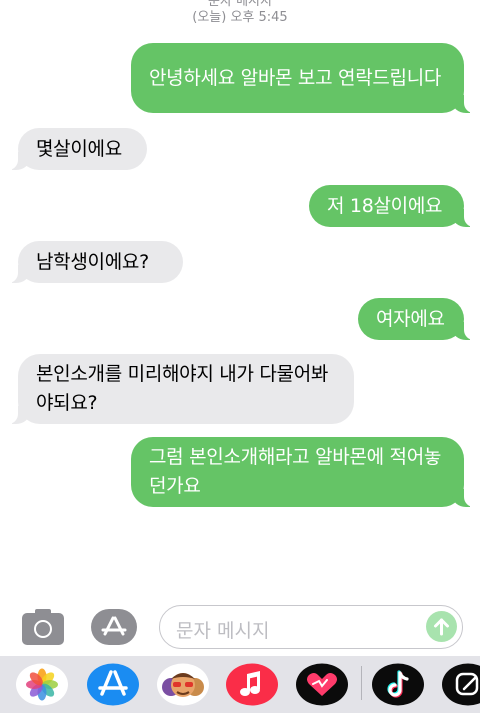 The height and width of the screenshot is (713, 480). Describe the element at coordinates (295, 77) in the screenshot. I see `message-text: 안녕하세요 알바몬 보고 연락드립니다` at that location.